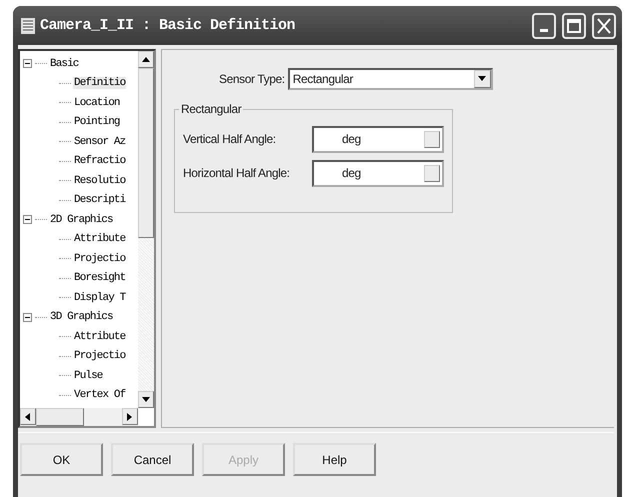 This screenshot has height=497, width=633. Describe the element at coordinates (28, 416) in the screenshot. I see `left-arrow-icon` at that location.